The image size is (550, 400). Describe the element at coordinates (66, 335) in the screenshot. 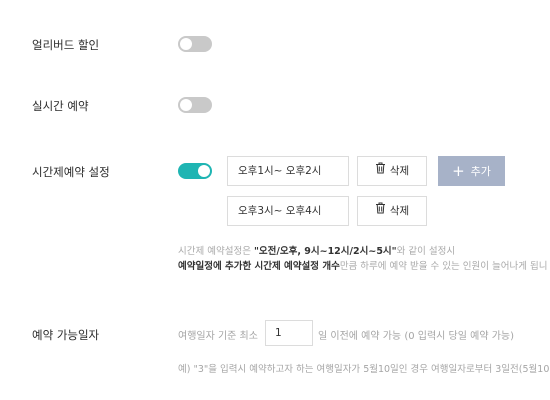

I see `available-days-label: 예약 가능일자` at that location.